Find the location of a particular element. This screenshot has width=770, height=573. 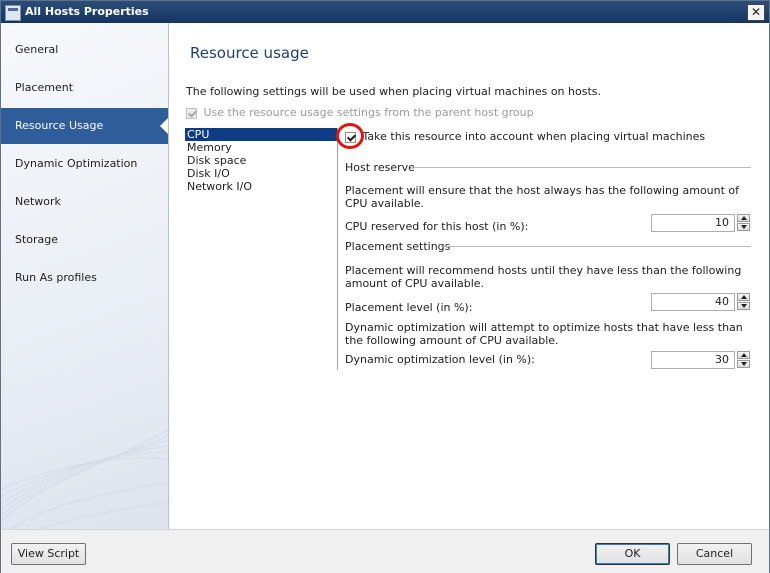

page-title: Resource usage is located at coordinates (249, 53).